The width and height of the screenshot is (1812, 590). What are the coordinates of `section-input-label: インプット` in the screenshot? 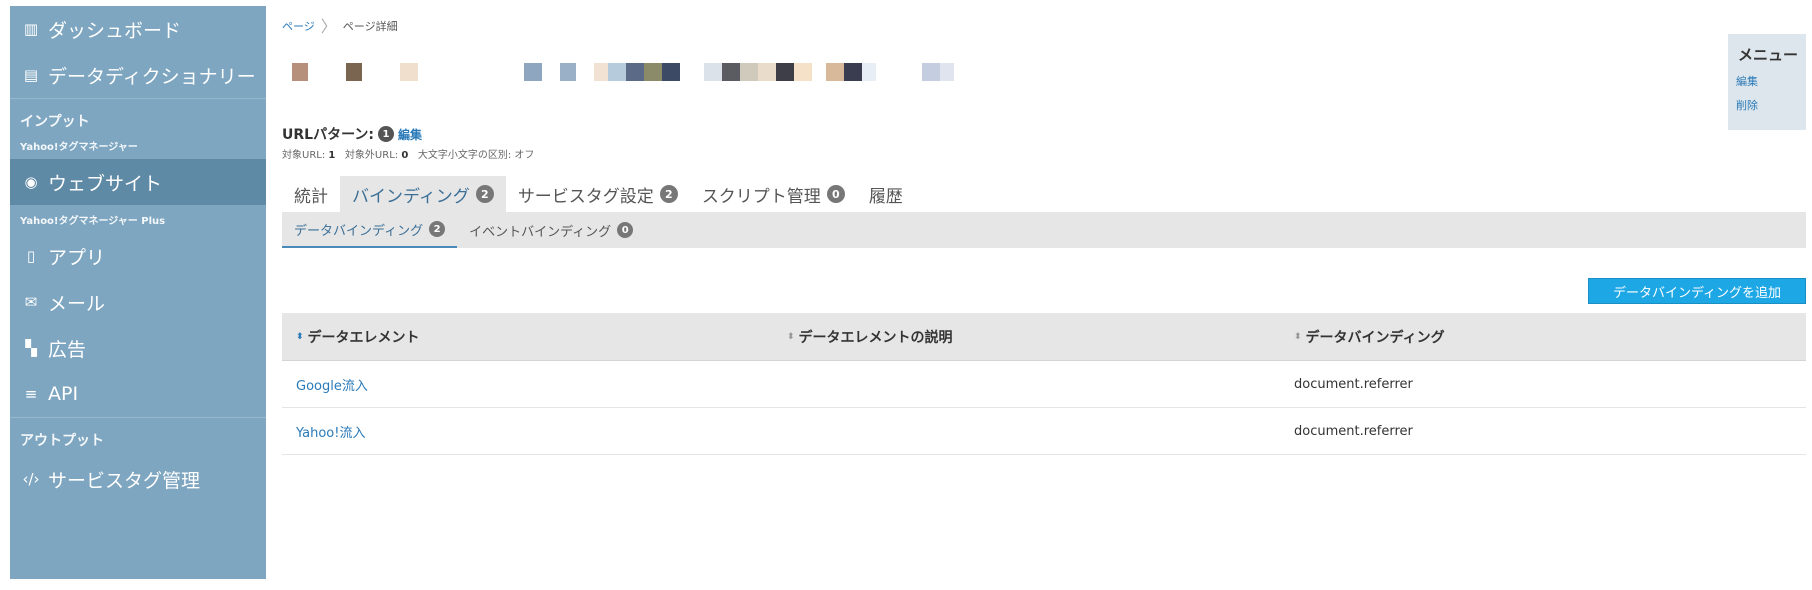 It's located at (55, 122).